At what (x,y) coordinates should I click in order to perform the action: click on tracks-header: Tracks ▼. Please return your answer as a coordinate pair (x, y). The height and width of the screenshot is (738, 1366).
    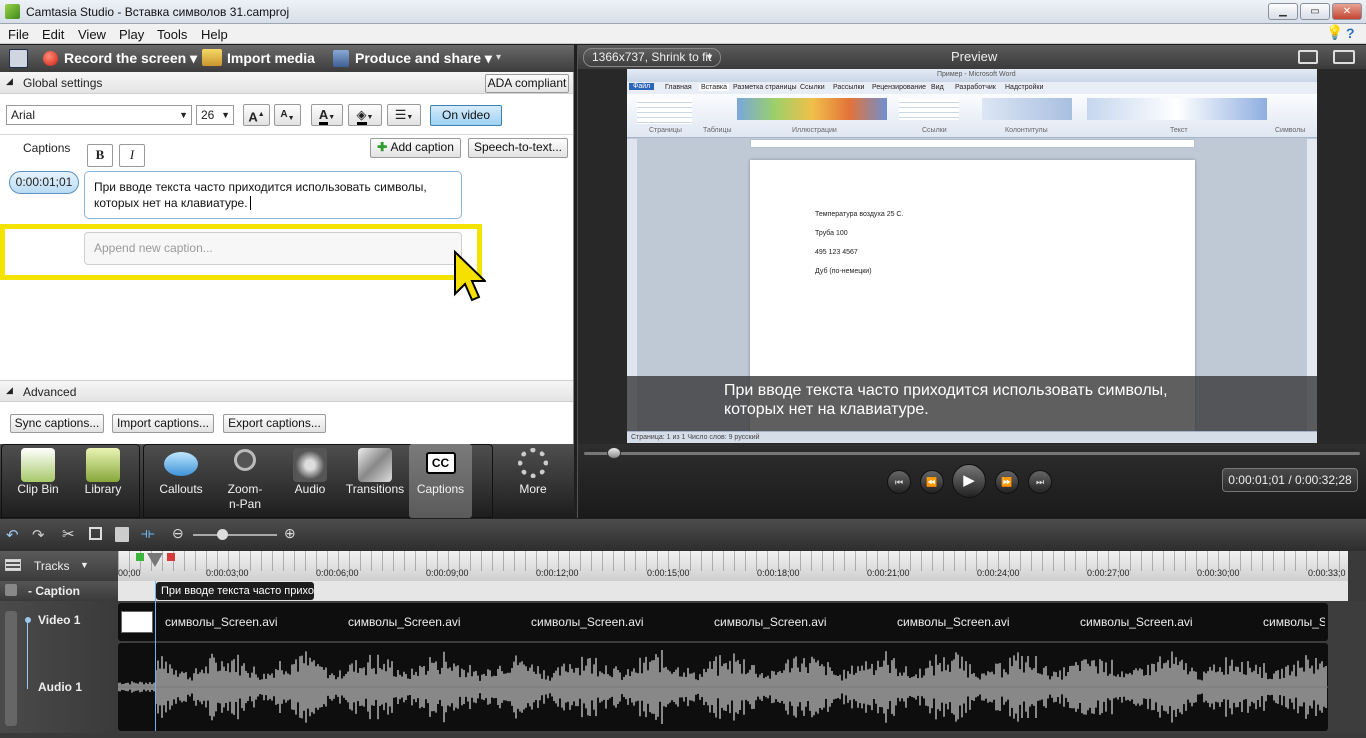
    Looking at the image, I should click on (59, 566).